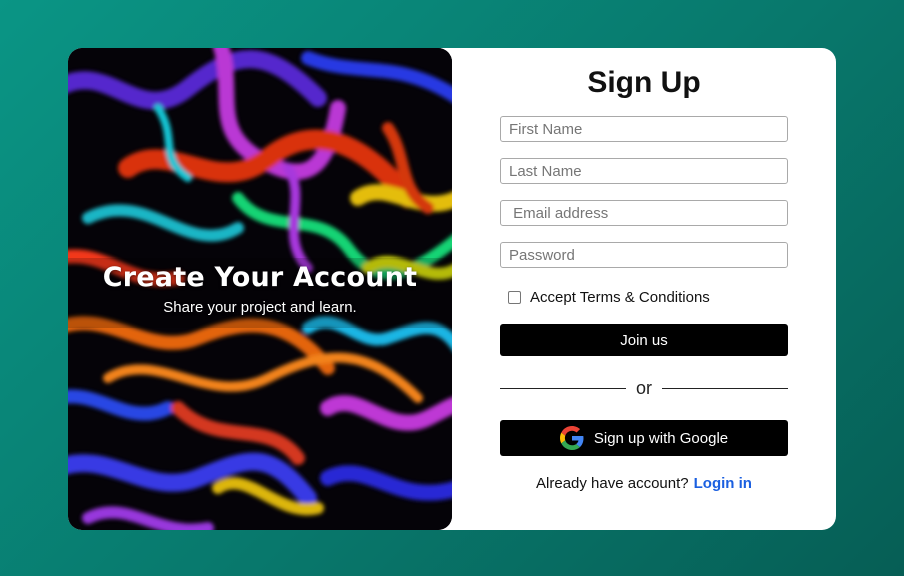 The image size is (904, 576). Describe the element at coordinates (612, 483) in the screenshot. I see `login-prompt: Already have account?` at that location.